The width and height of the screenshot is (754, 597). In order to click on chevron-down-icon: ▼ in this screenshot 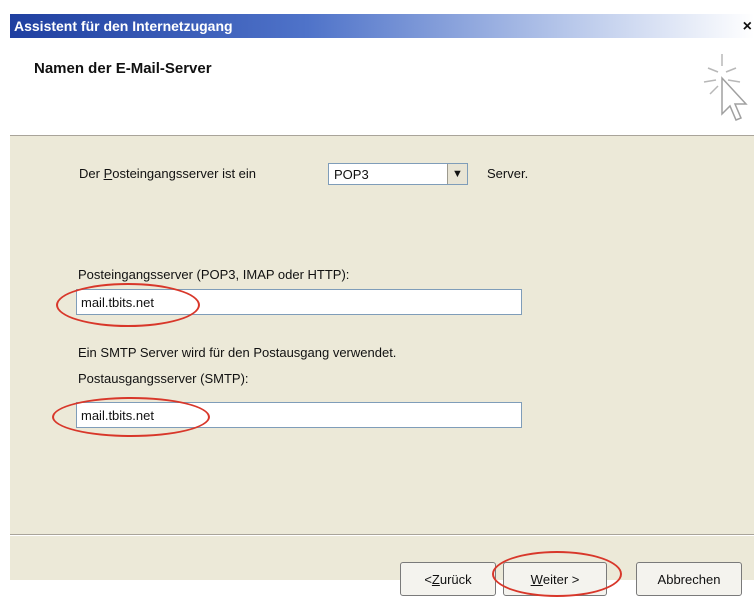, I will do `click(457, 174)`.